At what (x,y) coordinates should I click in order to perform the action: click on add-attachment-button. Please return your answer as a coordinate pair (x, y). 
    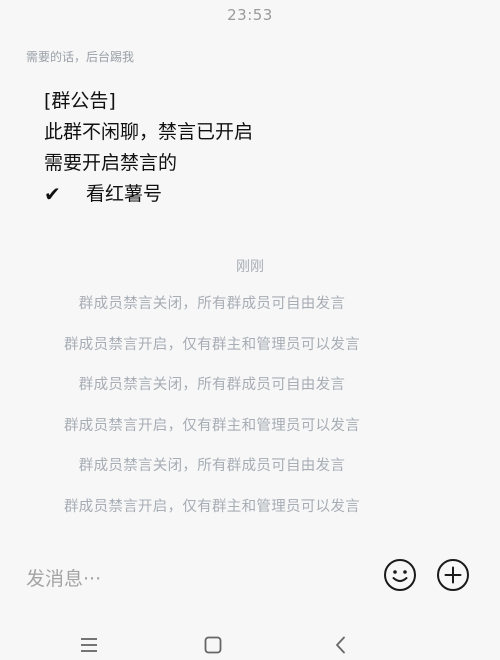
    Looking at the image, I should click on (453, 575).